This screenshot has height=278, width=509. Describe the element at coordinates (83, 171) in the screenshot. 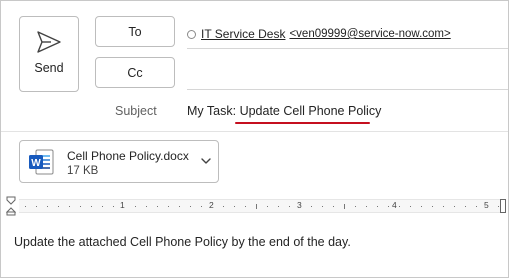

I see `attachment-file-size: 17 KB` at that location.